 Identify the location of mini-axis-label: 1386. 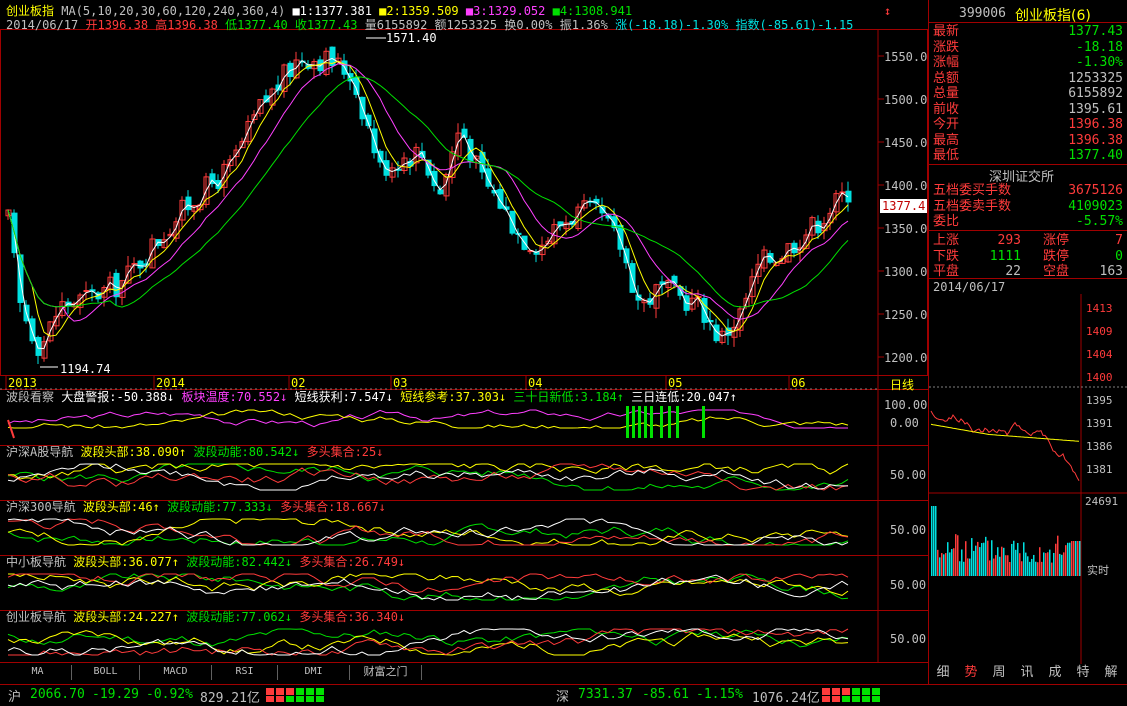
(1099, 446).